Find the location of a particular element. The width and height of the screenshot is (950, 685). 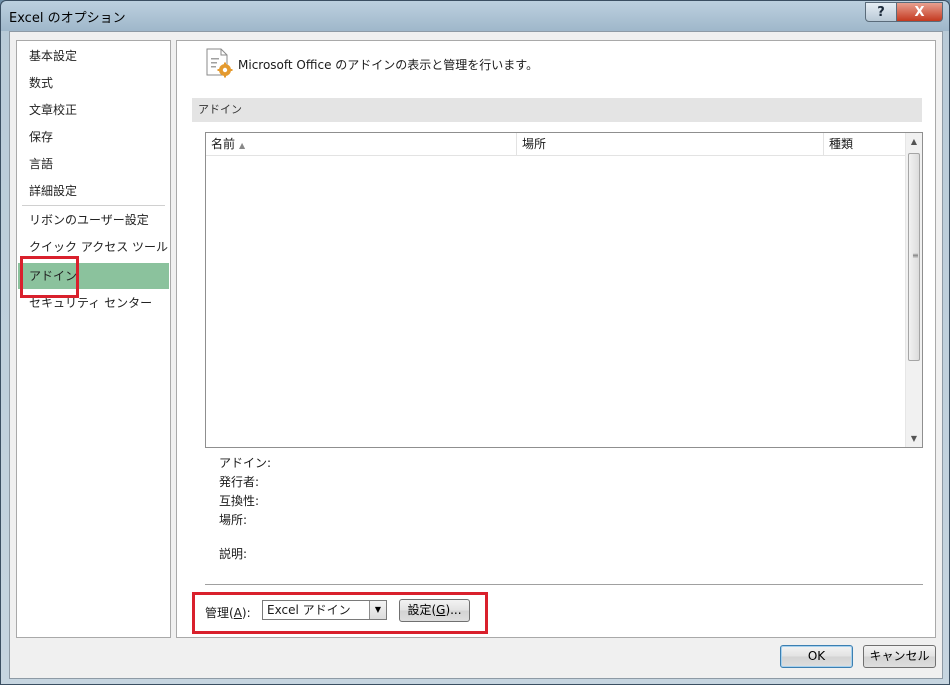

panel-divider is located at coordinates (564, 585).